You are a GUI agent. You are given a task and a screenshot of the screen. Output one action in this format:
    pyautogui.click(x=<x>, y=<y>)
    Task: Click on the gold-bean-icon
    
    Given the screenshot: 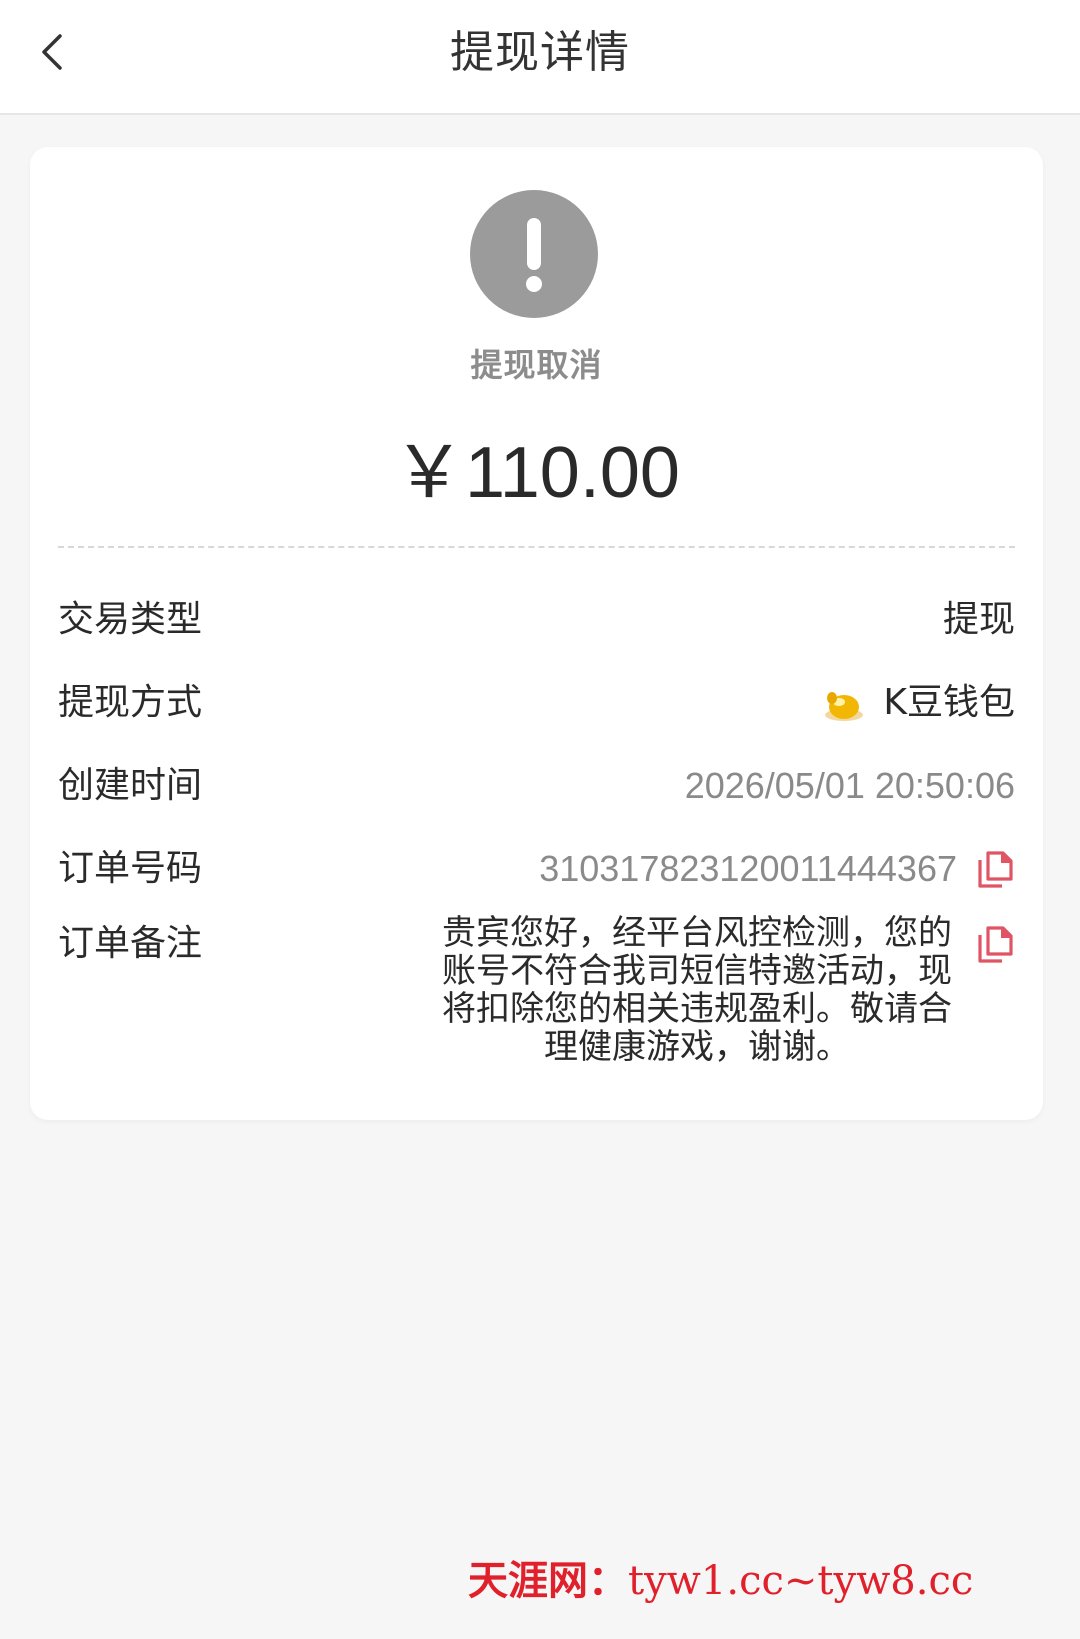 What is the action you would take?
    pyautogui.click(x=844, y=706)
    